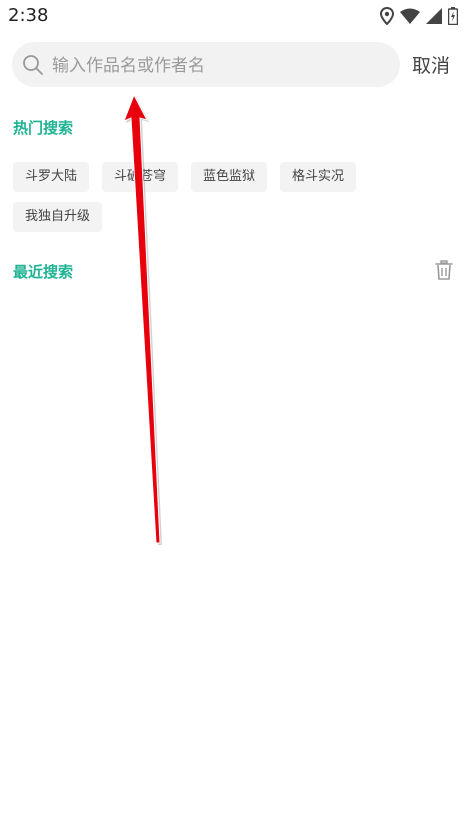 This screenshot has width=466, height=830. What do you see at coordinates (142, 319) in the screenshot?
I see `annotation-arrow` at bounding box center [142, 319].